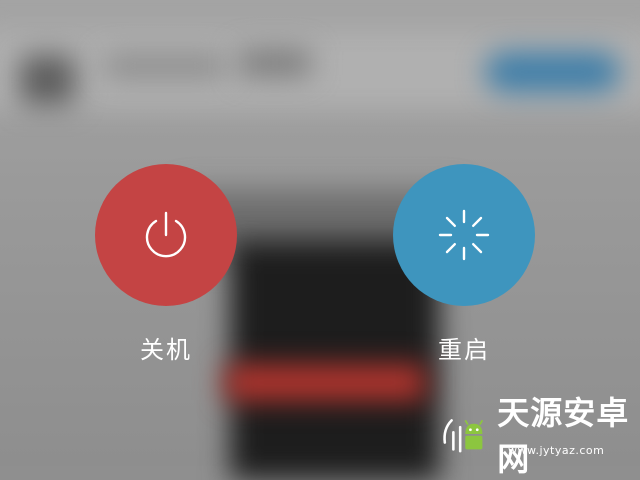 This screenshot has height=480, width=640. I want to click on restart-button, so click(464, 235).